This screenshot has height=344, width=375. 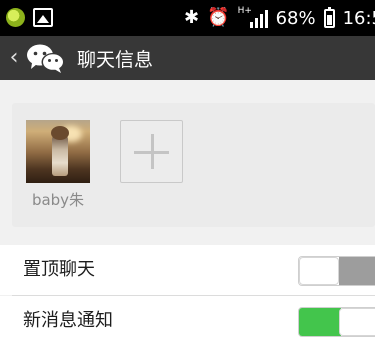 I want to click on status-bar: ✱ ⏰ H+ 68% 16:5, so click(x=187, y=18).